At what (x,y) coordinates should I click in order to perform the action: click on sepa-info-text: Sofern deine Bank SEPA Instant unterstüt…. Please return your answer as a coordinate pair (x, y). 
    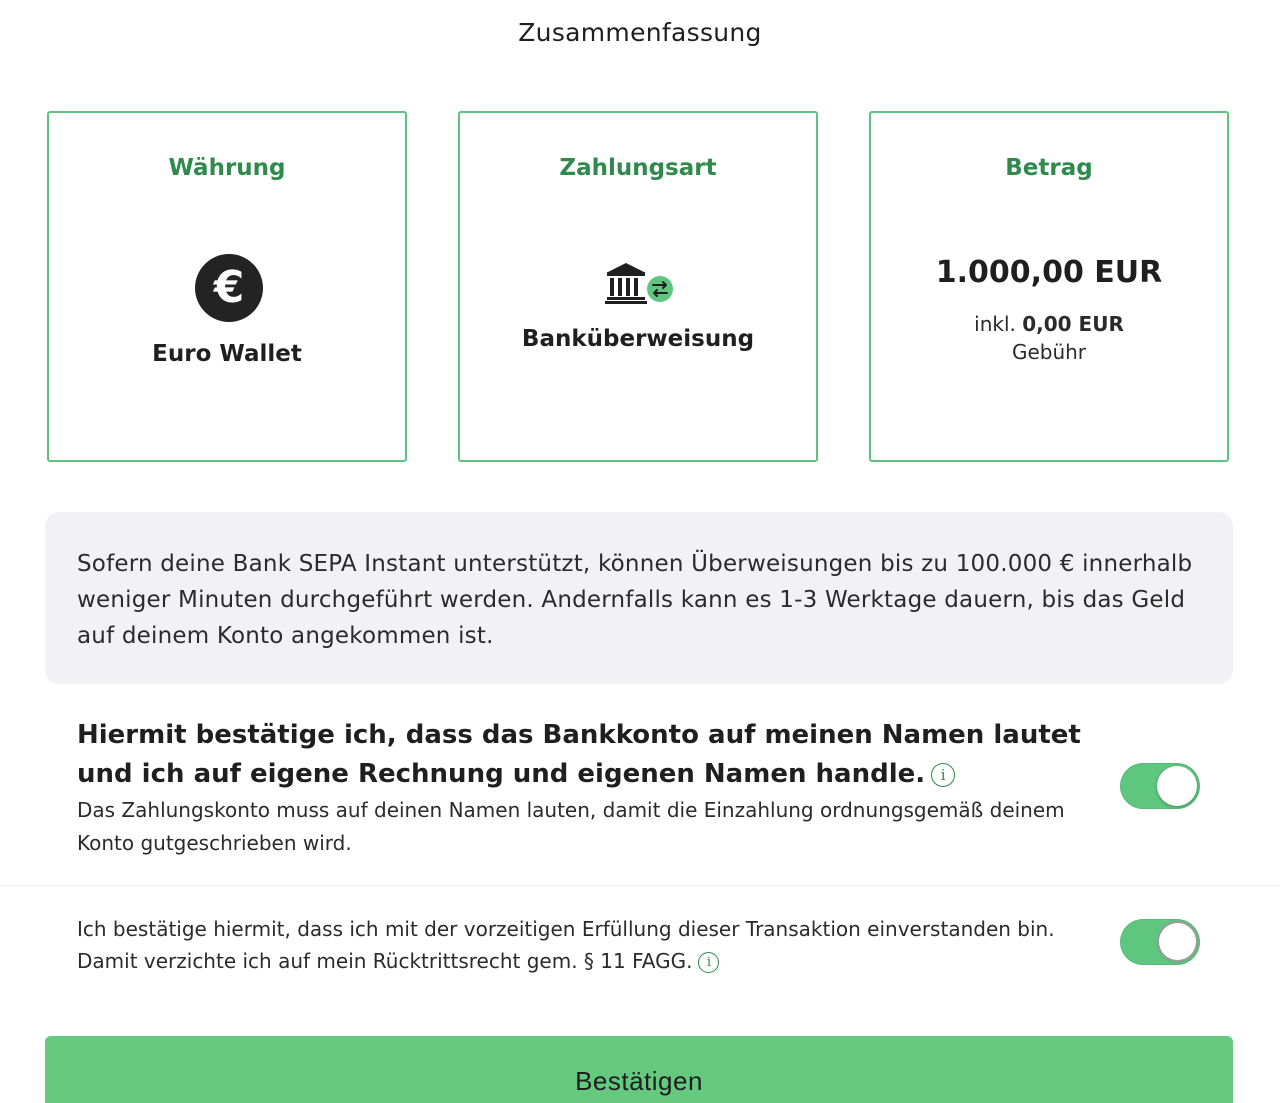
    Looking at the image, I should click on (635, 600).